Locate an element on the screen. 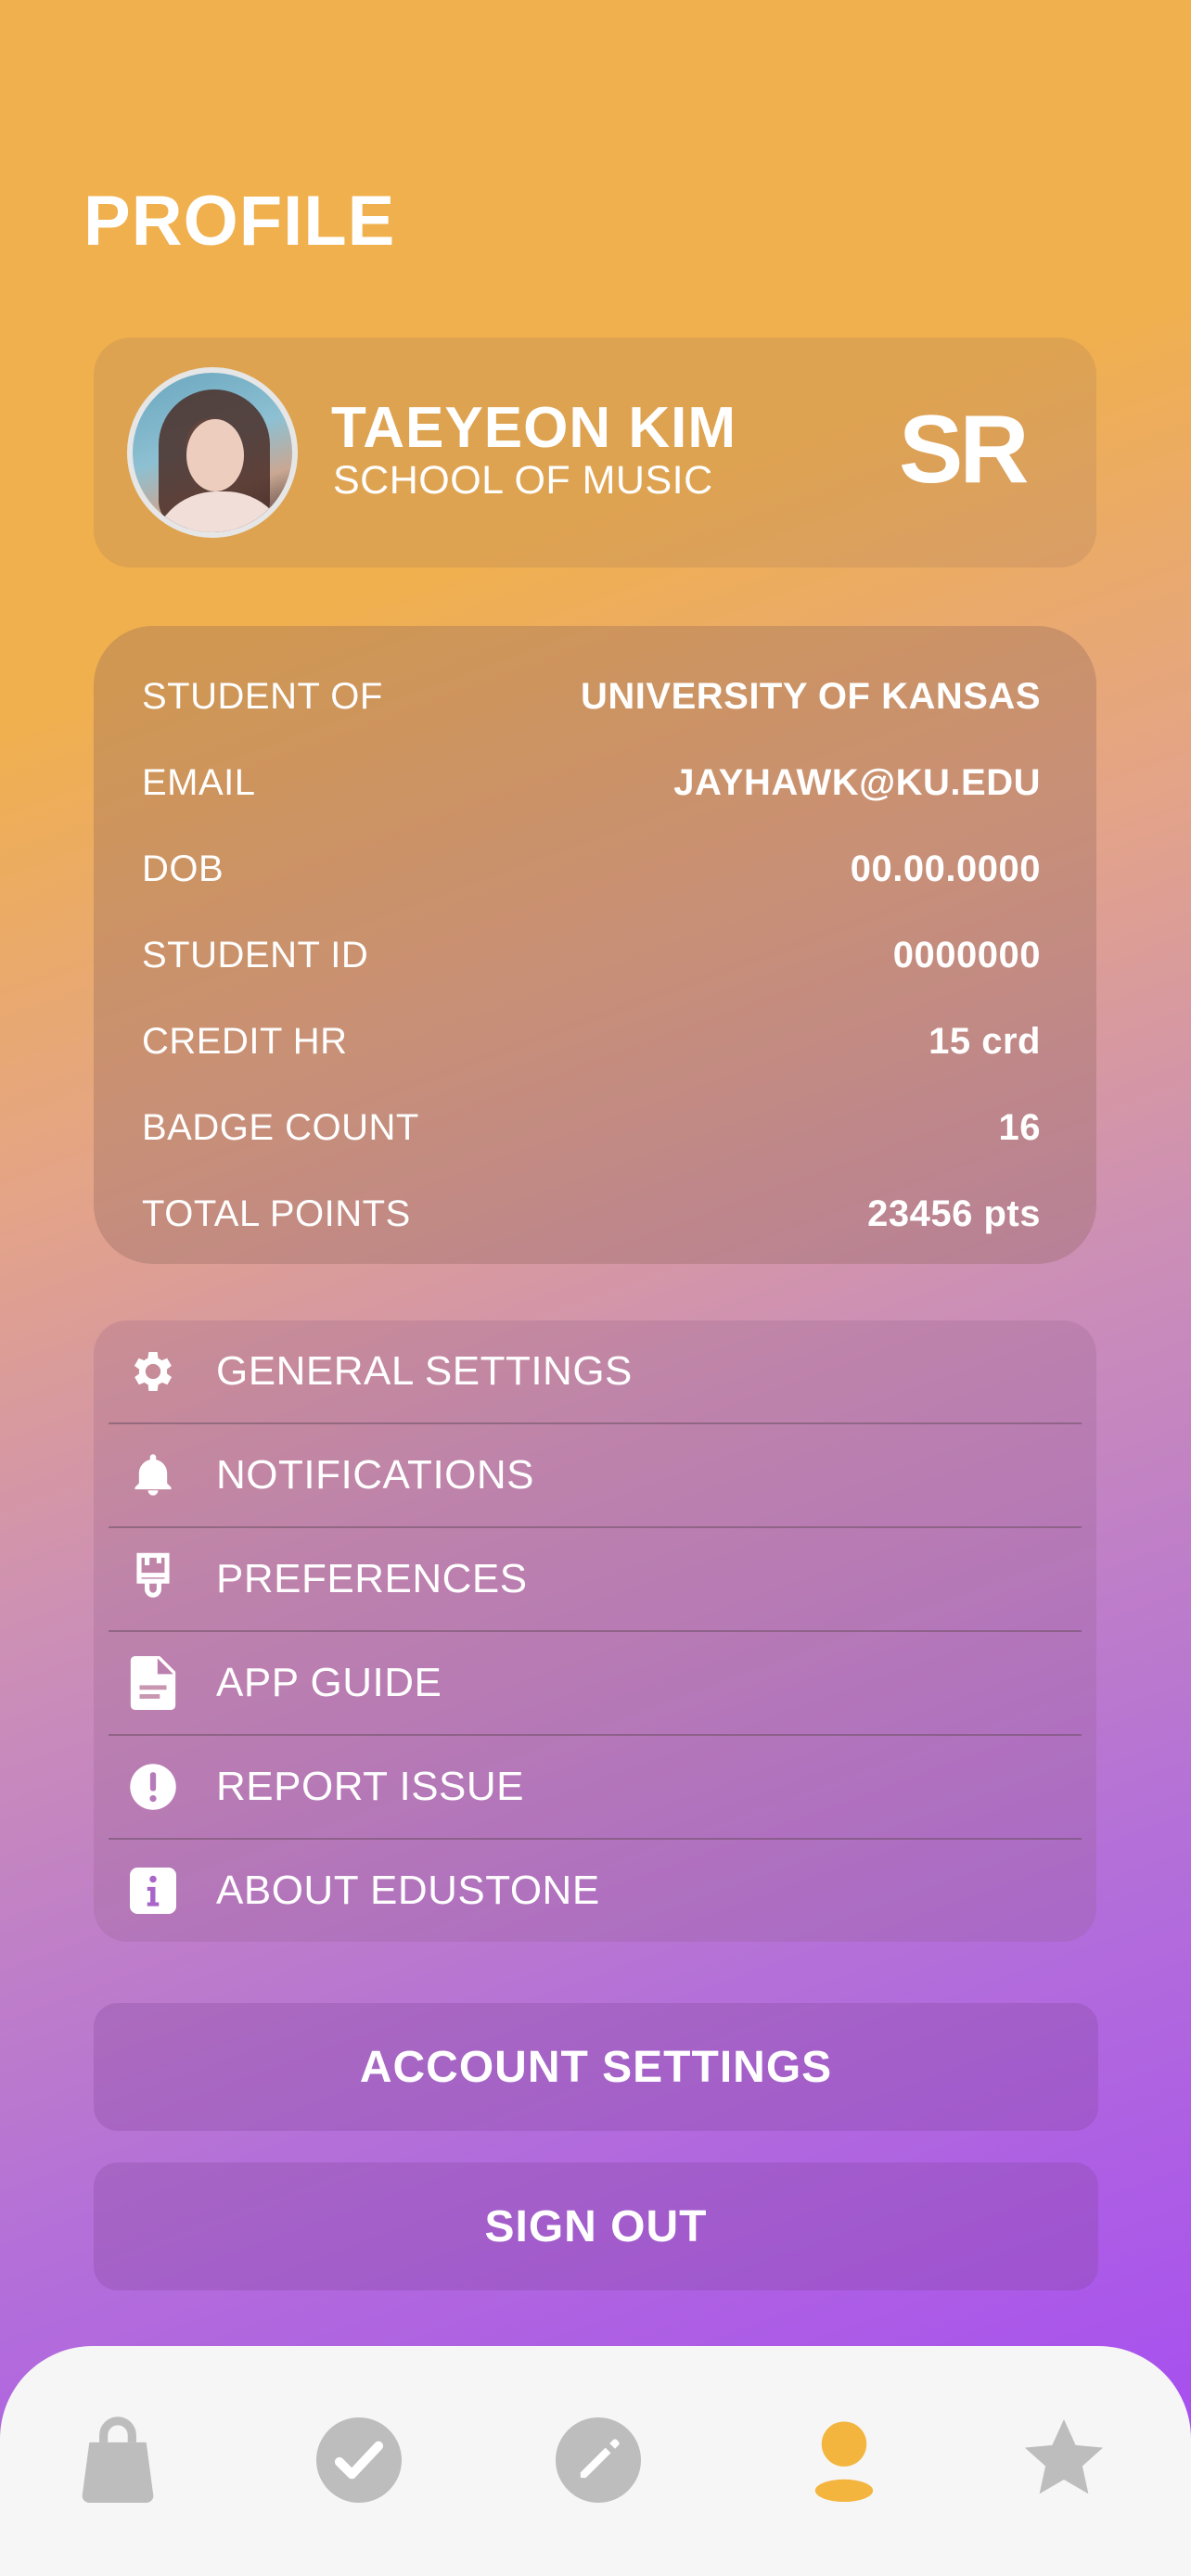  bell-icon is located at coordinates (153, 1475).